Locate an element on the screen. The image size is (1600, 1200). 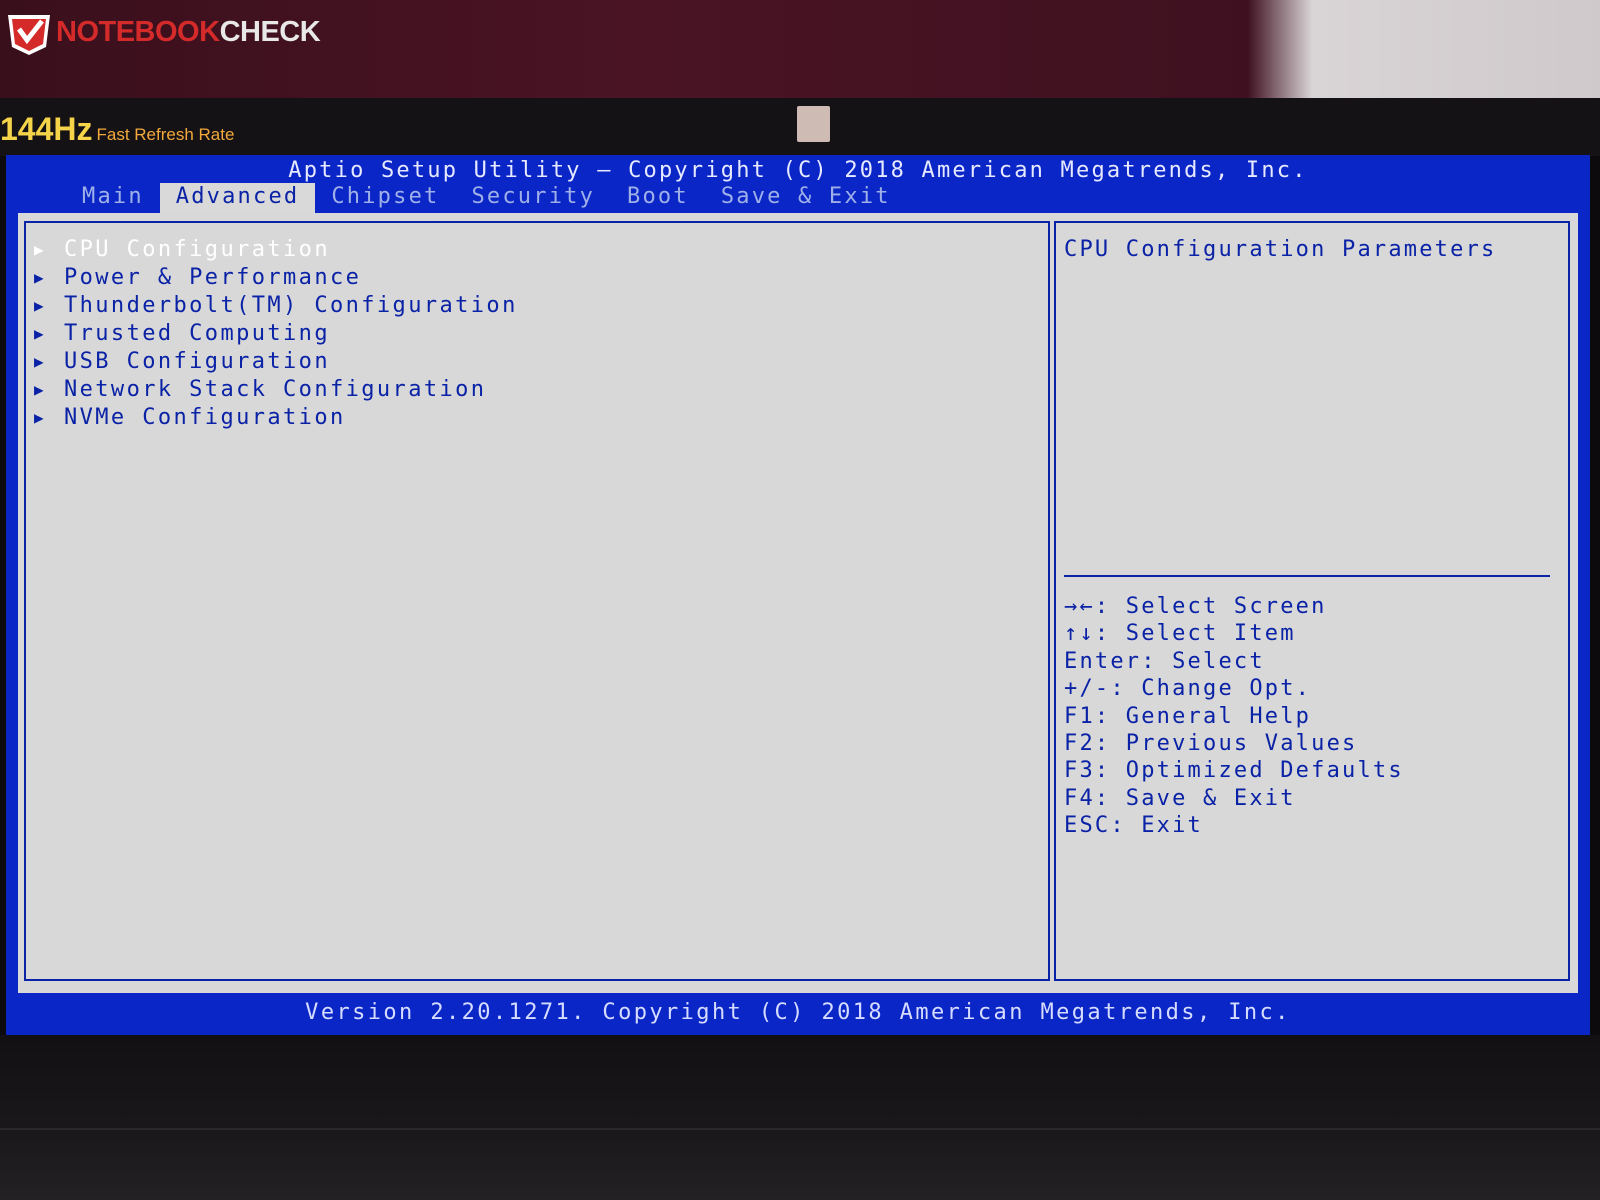
watermark-text-part: NOTEBOOK is located at coordinates (138, 31).